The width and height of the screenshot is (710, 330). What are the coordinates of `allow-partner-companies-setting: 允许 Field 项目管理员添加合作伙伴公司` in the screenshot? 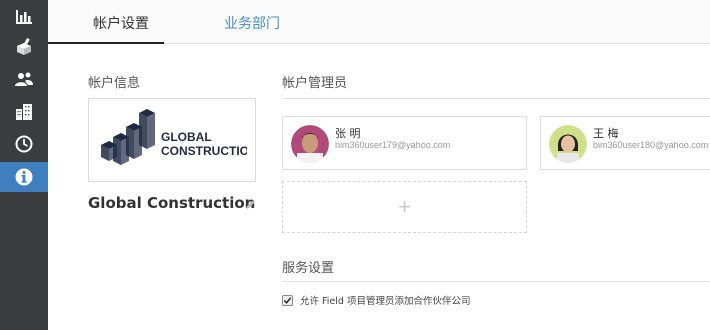 It's located at (376, 300).